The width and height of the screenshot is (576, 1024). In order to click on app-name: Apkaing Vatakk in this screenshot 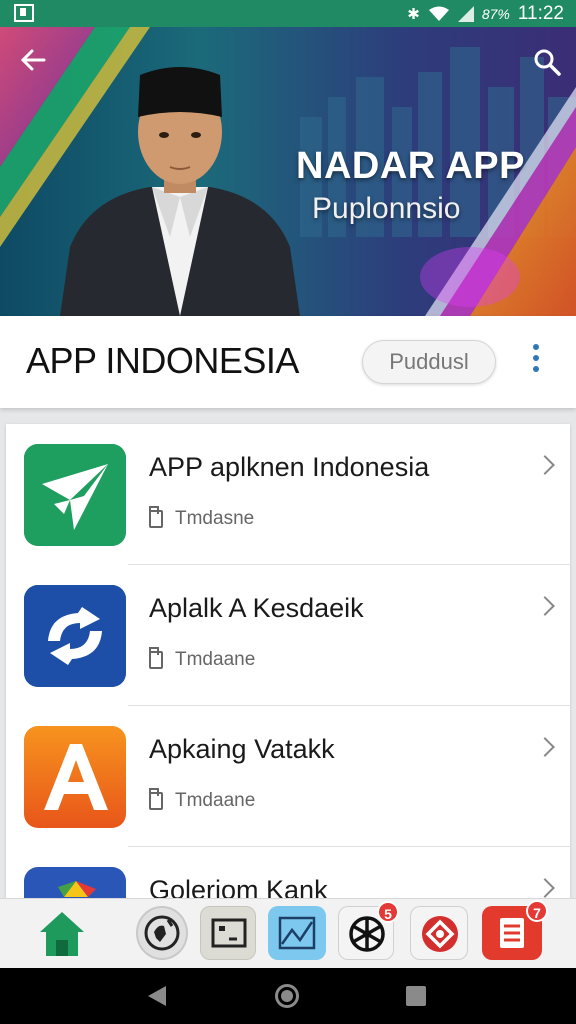, I will do `click(242, 749)`.